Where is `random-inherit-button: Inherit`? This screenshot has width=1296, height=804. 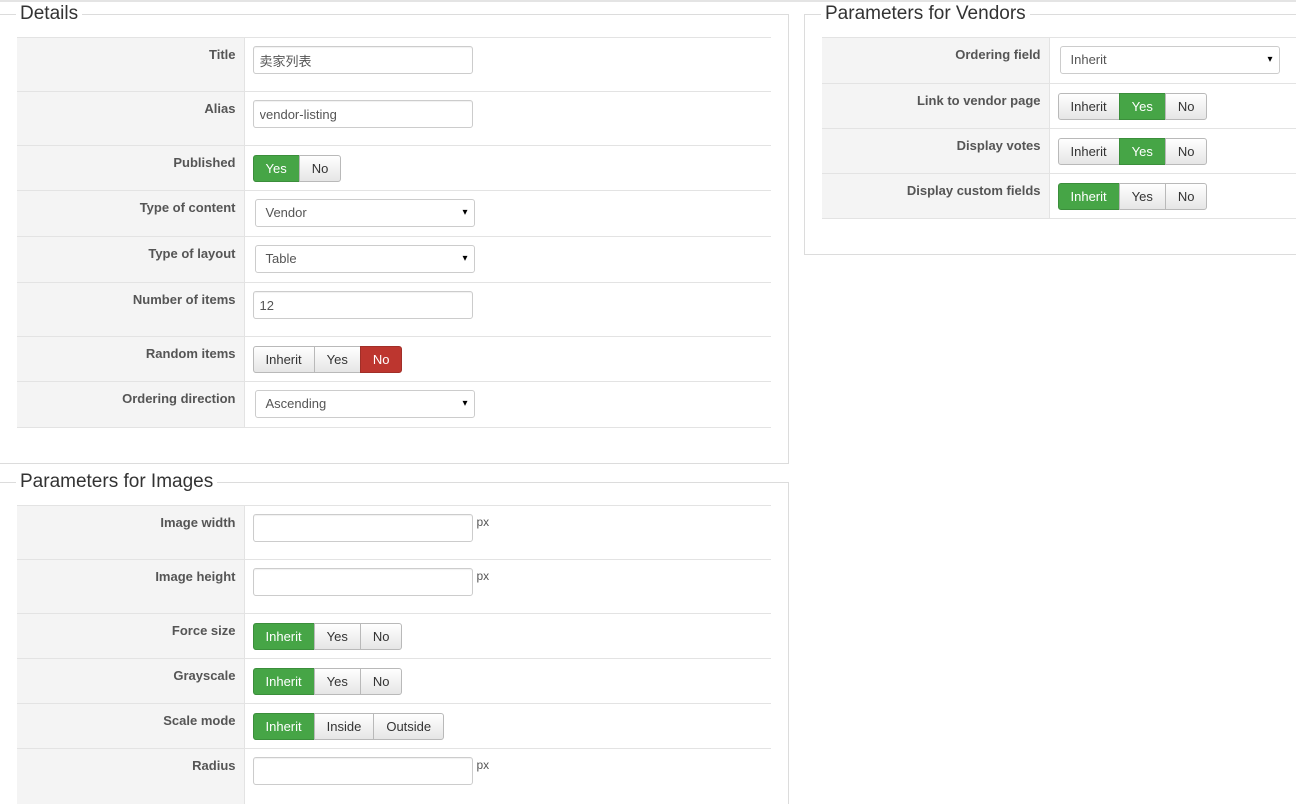 random-inherit-button: Inherit is located at coordinates (283, 359).